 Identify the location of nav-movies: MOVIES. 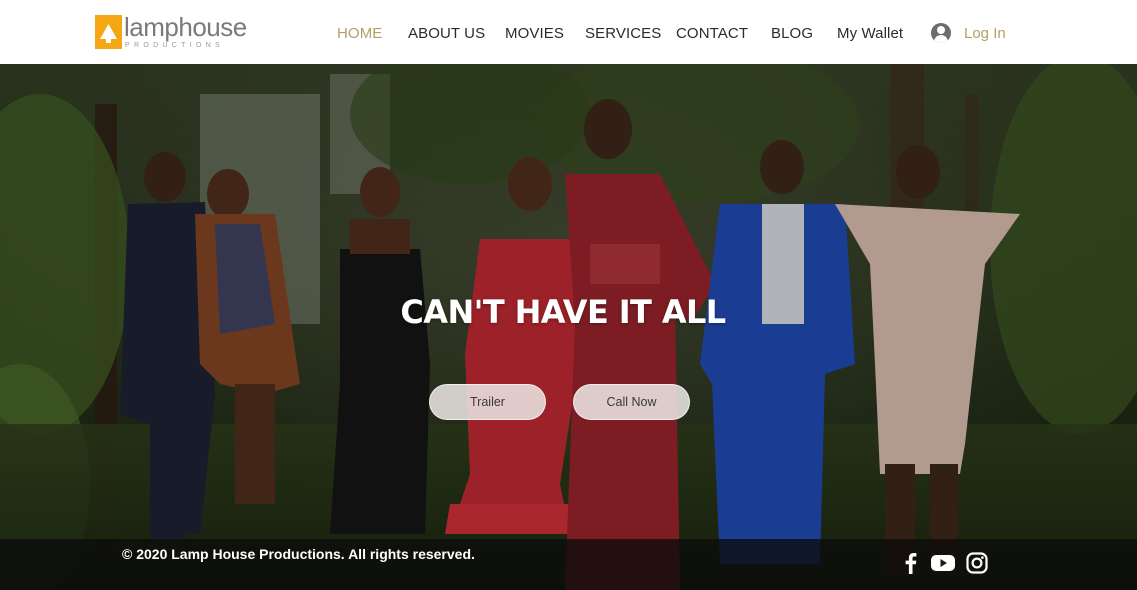
(534, 34).